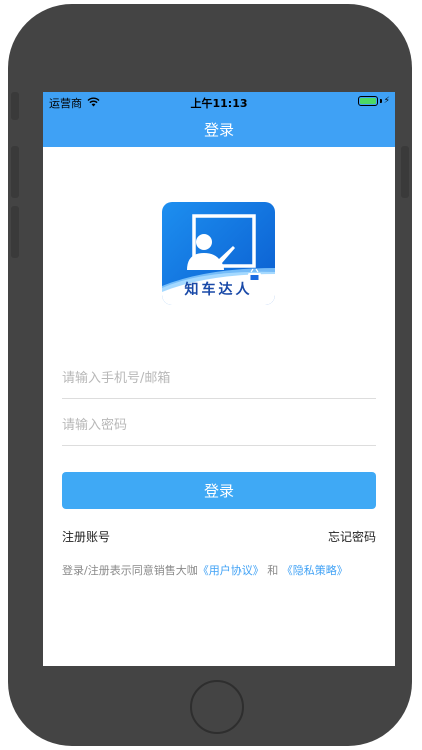  I want to click on nav-bar: 登录, so click(219, 129).